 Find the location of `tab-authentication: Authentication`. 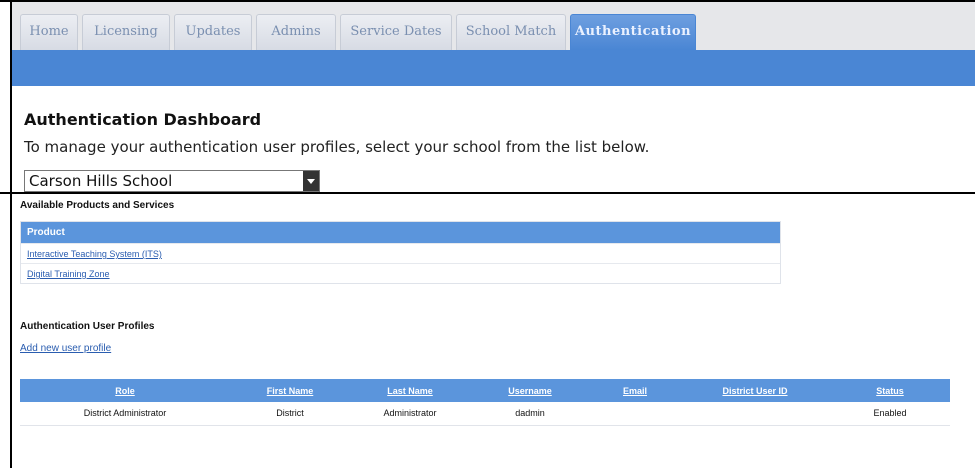

tab-authentication: Authentication is located at coordinates (633, 32).